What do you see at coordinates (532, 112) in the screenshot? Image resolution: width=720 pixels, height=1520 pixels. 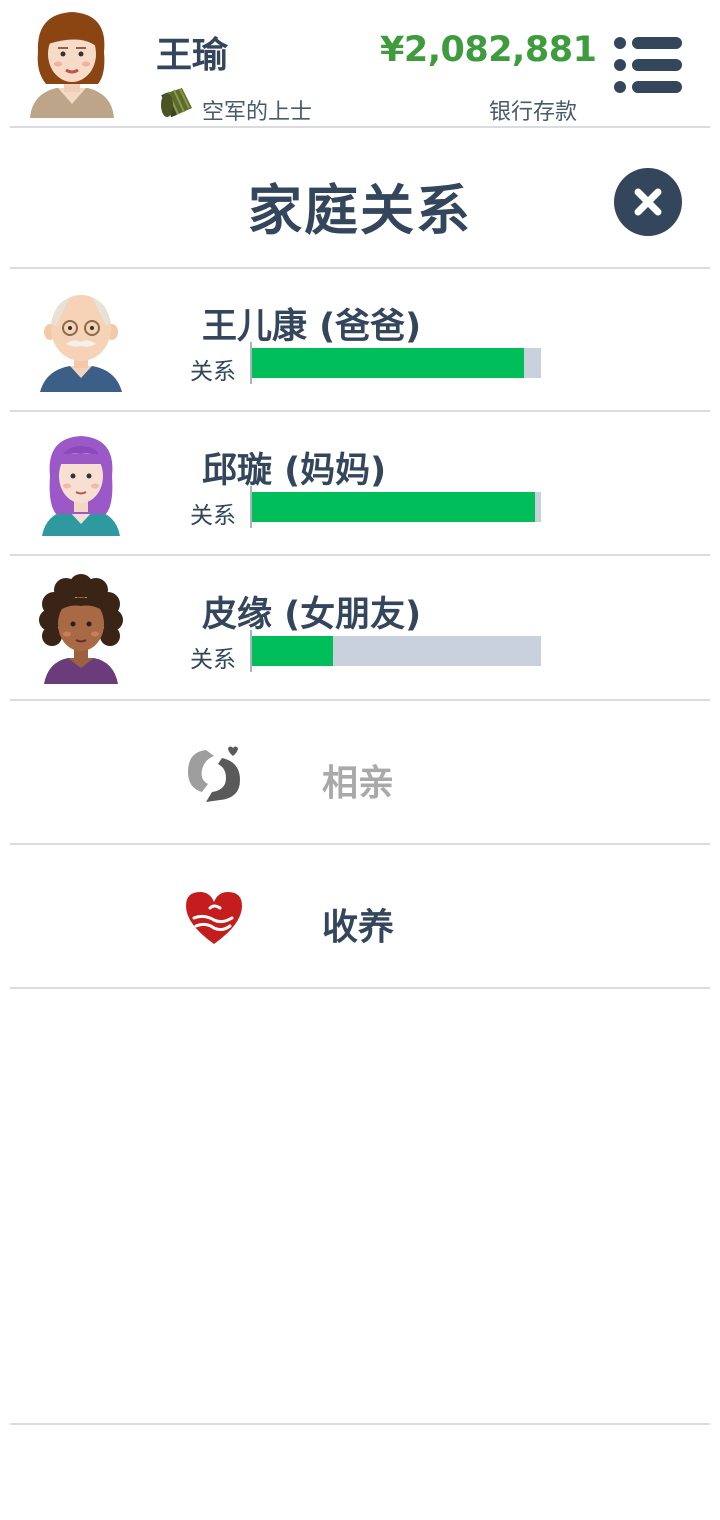 I see `bank-balance-label: 银行存款` at bounding box center [532, 112].